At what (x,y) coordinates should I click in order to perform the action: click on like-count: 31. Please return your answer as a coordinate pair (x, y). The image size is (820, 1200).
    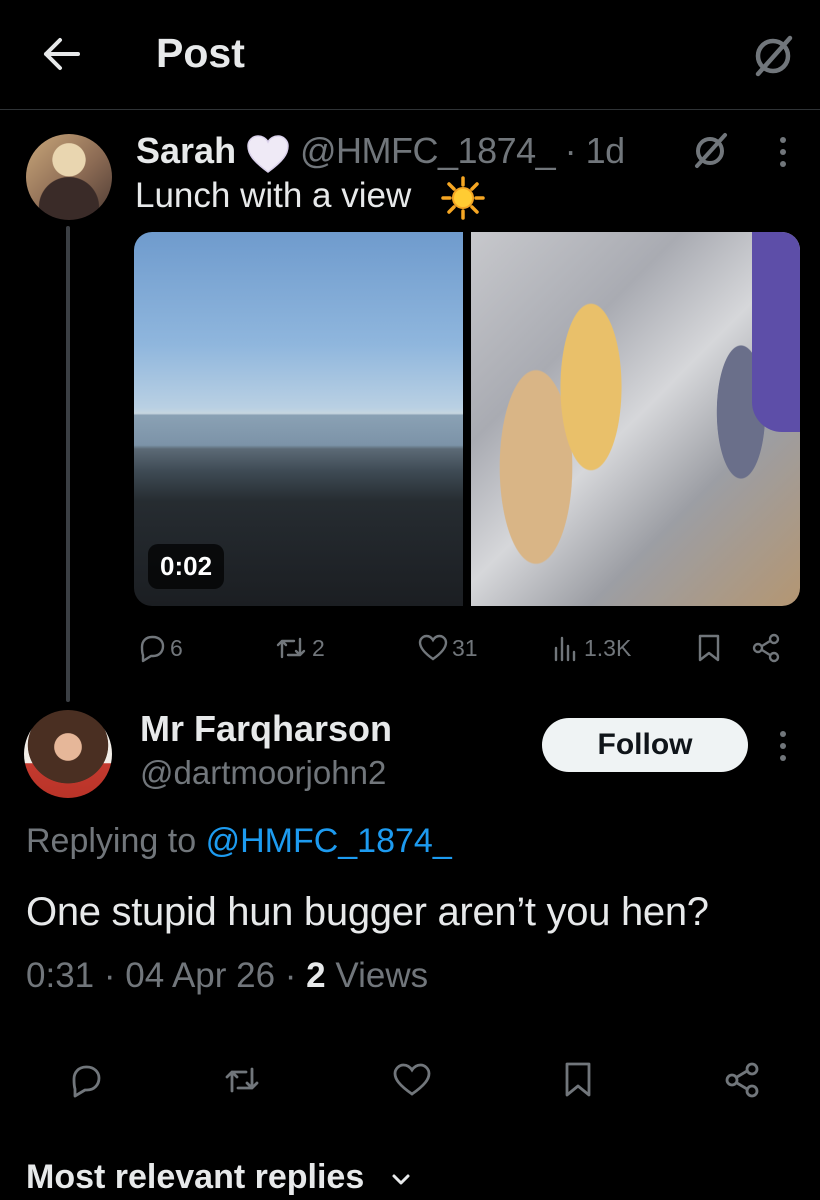
    Looking at the image, I should click on (465, 647).